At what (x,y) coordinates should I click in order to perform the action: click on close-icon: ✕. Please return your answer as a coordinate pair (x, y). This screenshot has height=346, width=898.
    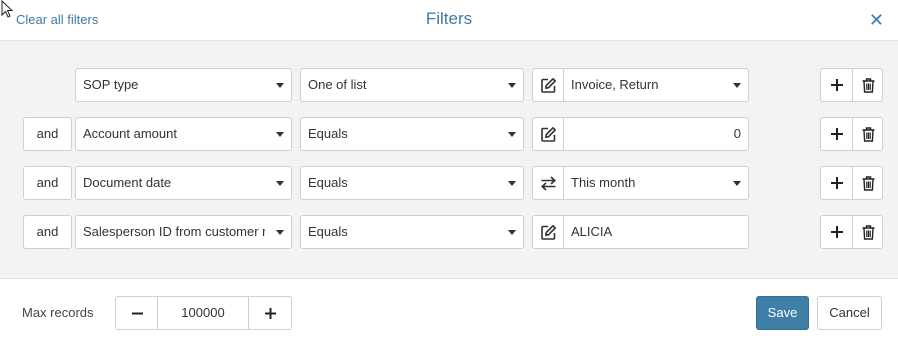
    Looking at the image, I should click on (876, 20).